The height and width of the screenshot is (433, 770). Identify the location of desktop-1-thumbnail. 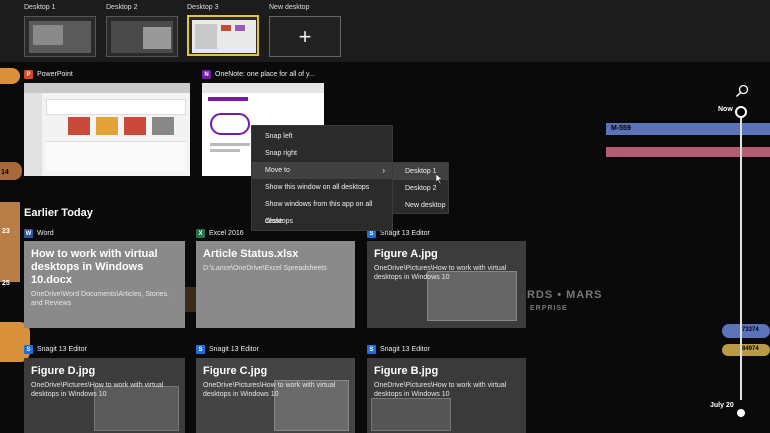
(60, 36).